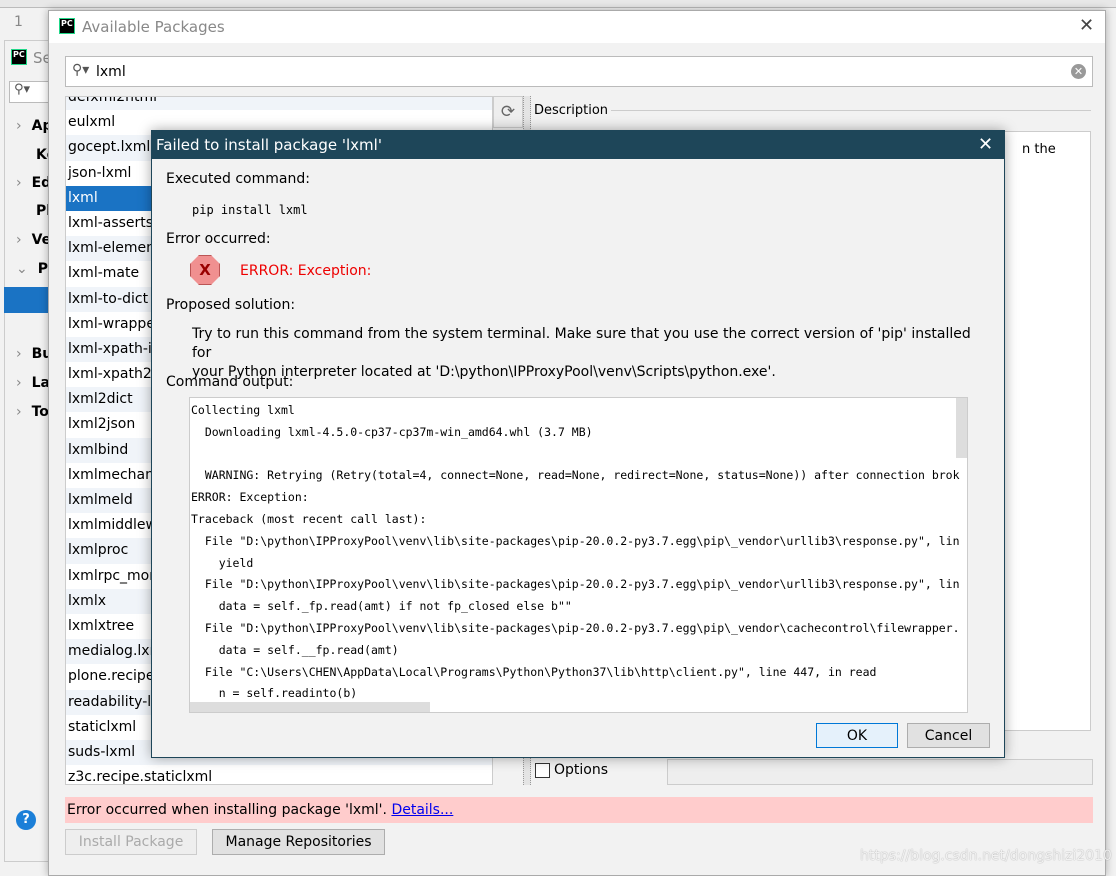 The image size is (1116, 876). I want to click on executed-command: pip install lxml, so click(250, 210).